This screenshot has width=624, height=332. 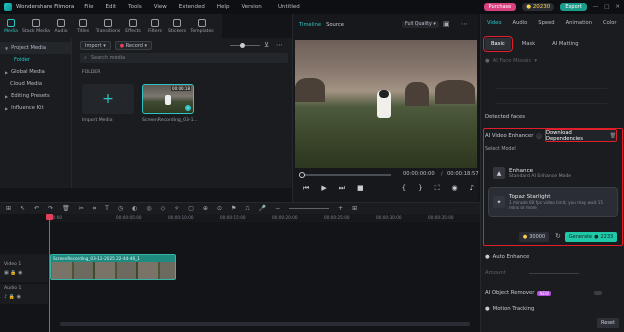 What do you see at coordinates (553, 173) in the screenshot?
I see `model-option-enhance: ▲ Enhance Standard AI Enhance Mode` at bounding box center [553, 173].